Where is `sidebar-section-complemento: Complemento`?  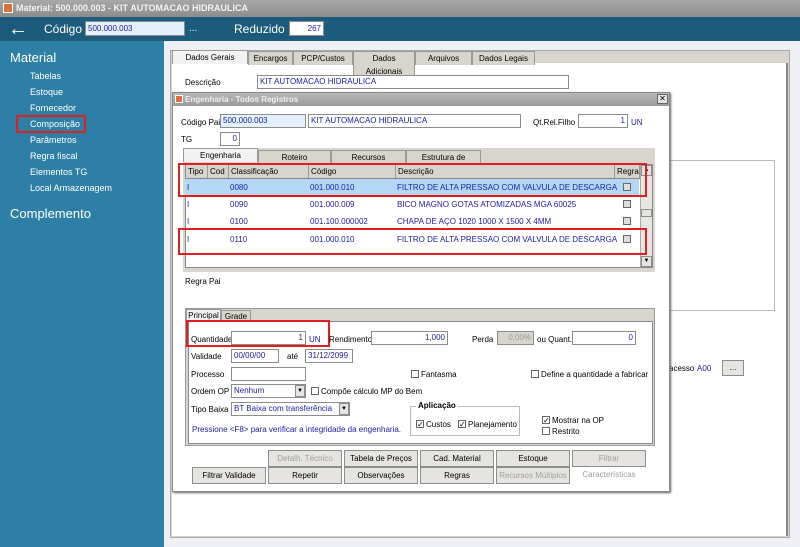 sidebar-section-complemento: Complemento is located at coordinates (50, 213).